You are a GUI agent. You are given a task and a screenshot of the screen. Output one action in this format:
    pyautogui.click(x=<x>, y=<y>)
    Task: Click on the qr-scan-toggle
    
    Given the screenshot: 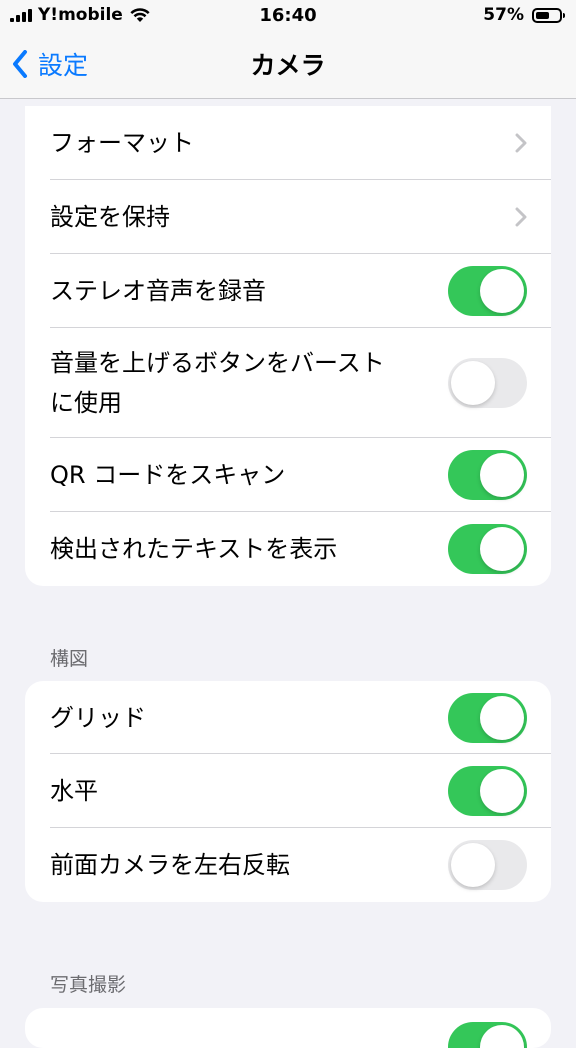 What is the action you would take?
    pyautogui.click(x=487, y=475)
    